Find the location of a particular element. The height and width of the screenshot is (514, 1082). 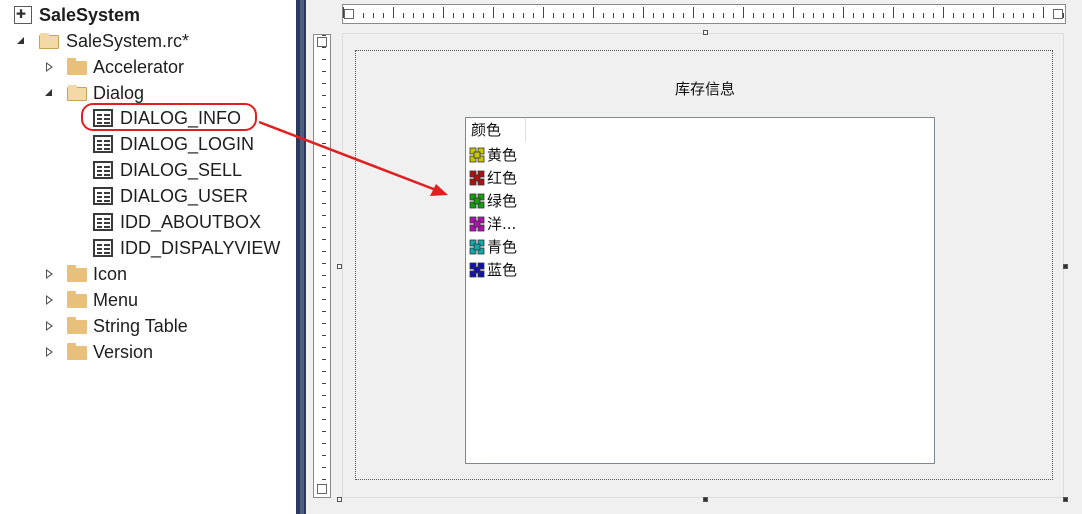

tree-item-version: Version is located at coordinates (148, 352).